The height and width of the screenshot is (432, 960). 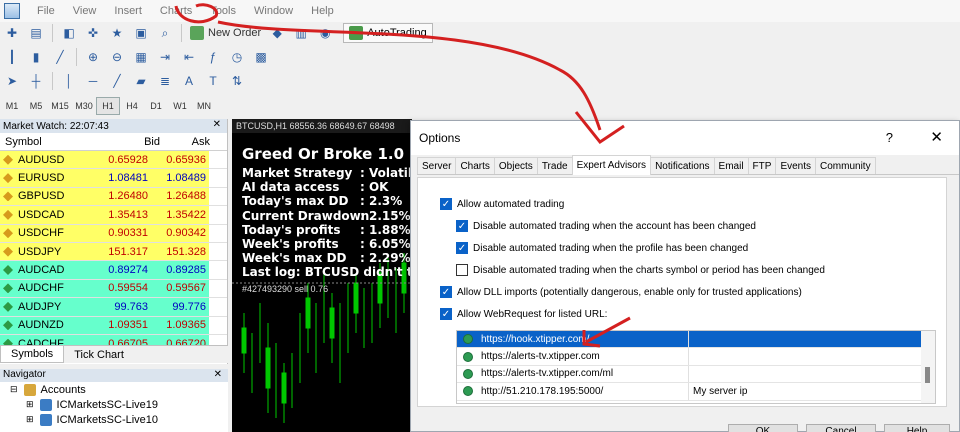 What do you see at coordinates (113, 233) in the screenshot?
I see `table-row: USDCHF 0.90331 0.90342` at bounding box center [113, 233].